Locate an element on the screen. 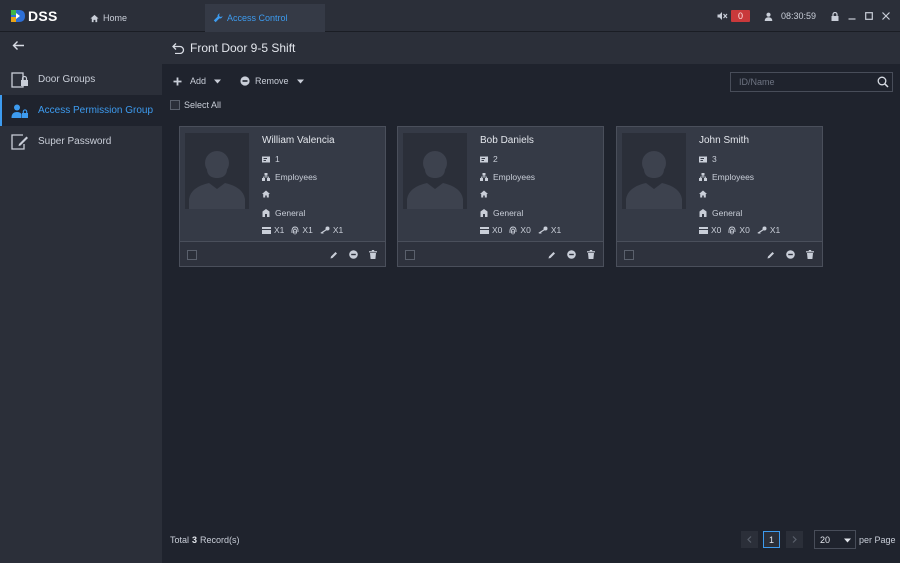  prev-page-button is located at coordinates (749, 539).